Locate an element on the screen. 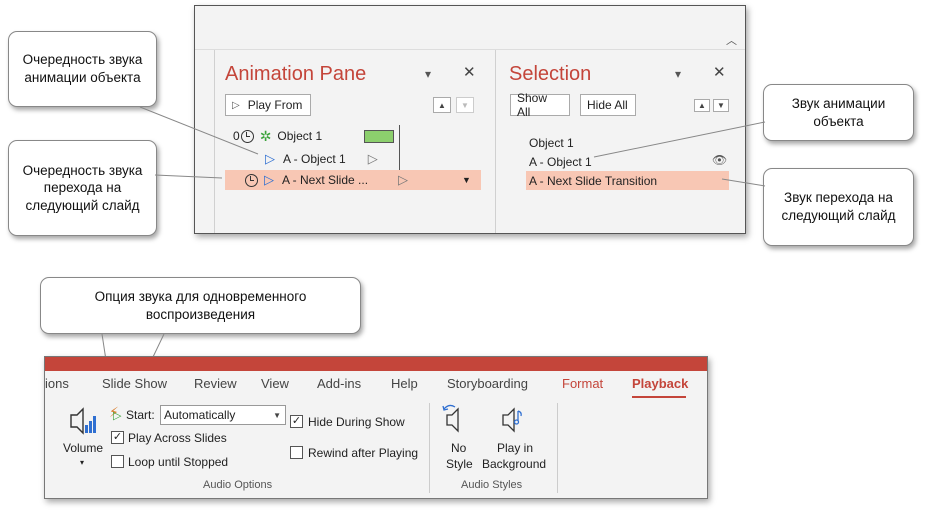  tab-review: Review is located at coordinates (215, 383).